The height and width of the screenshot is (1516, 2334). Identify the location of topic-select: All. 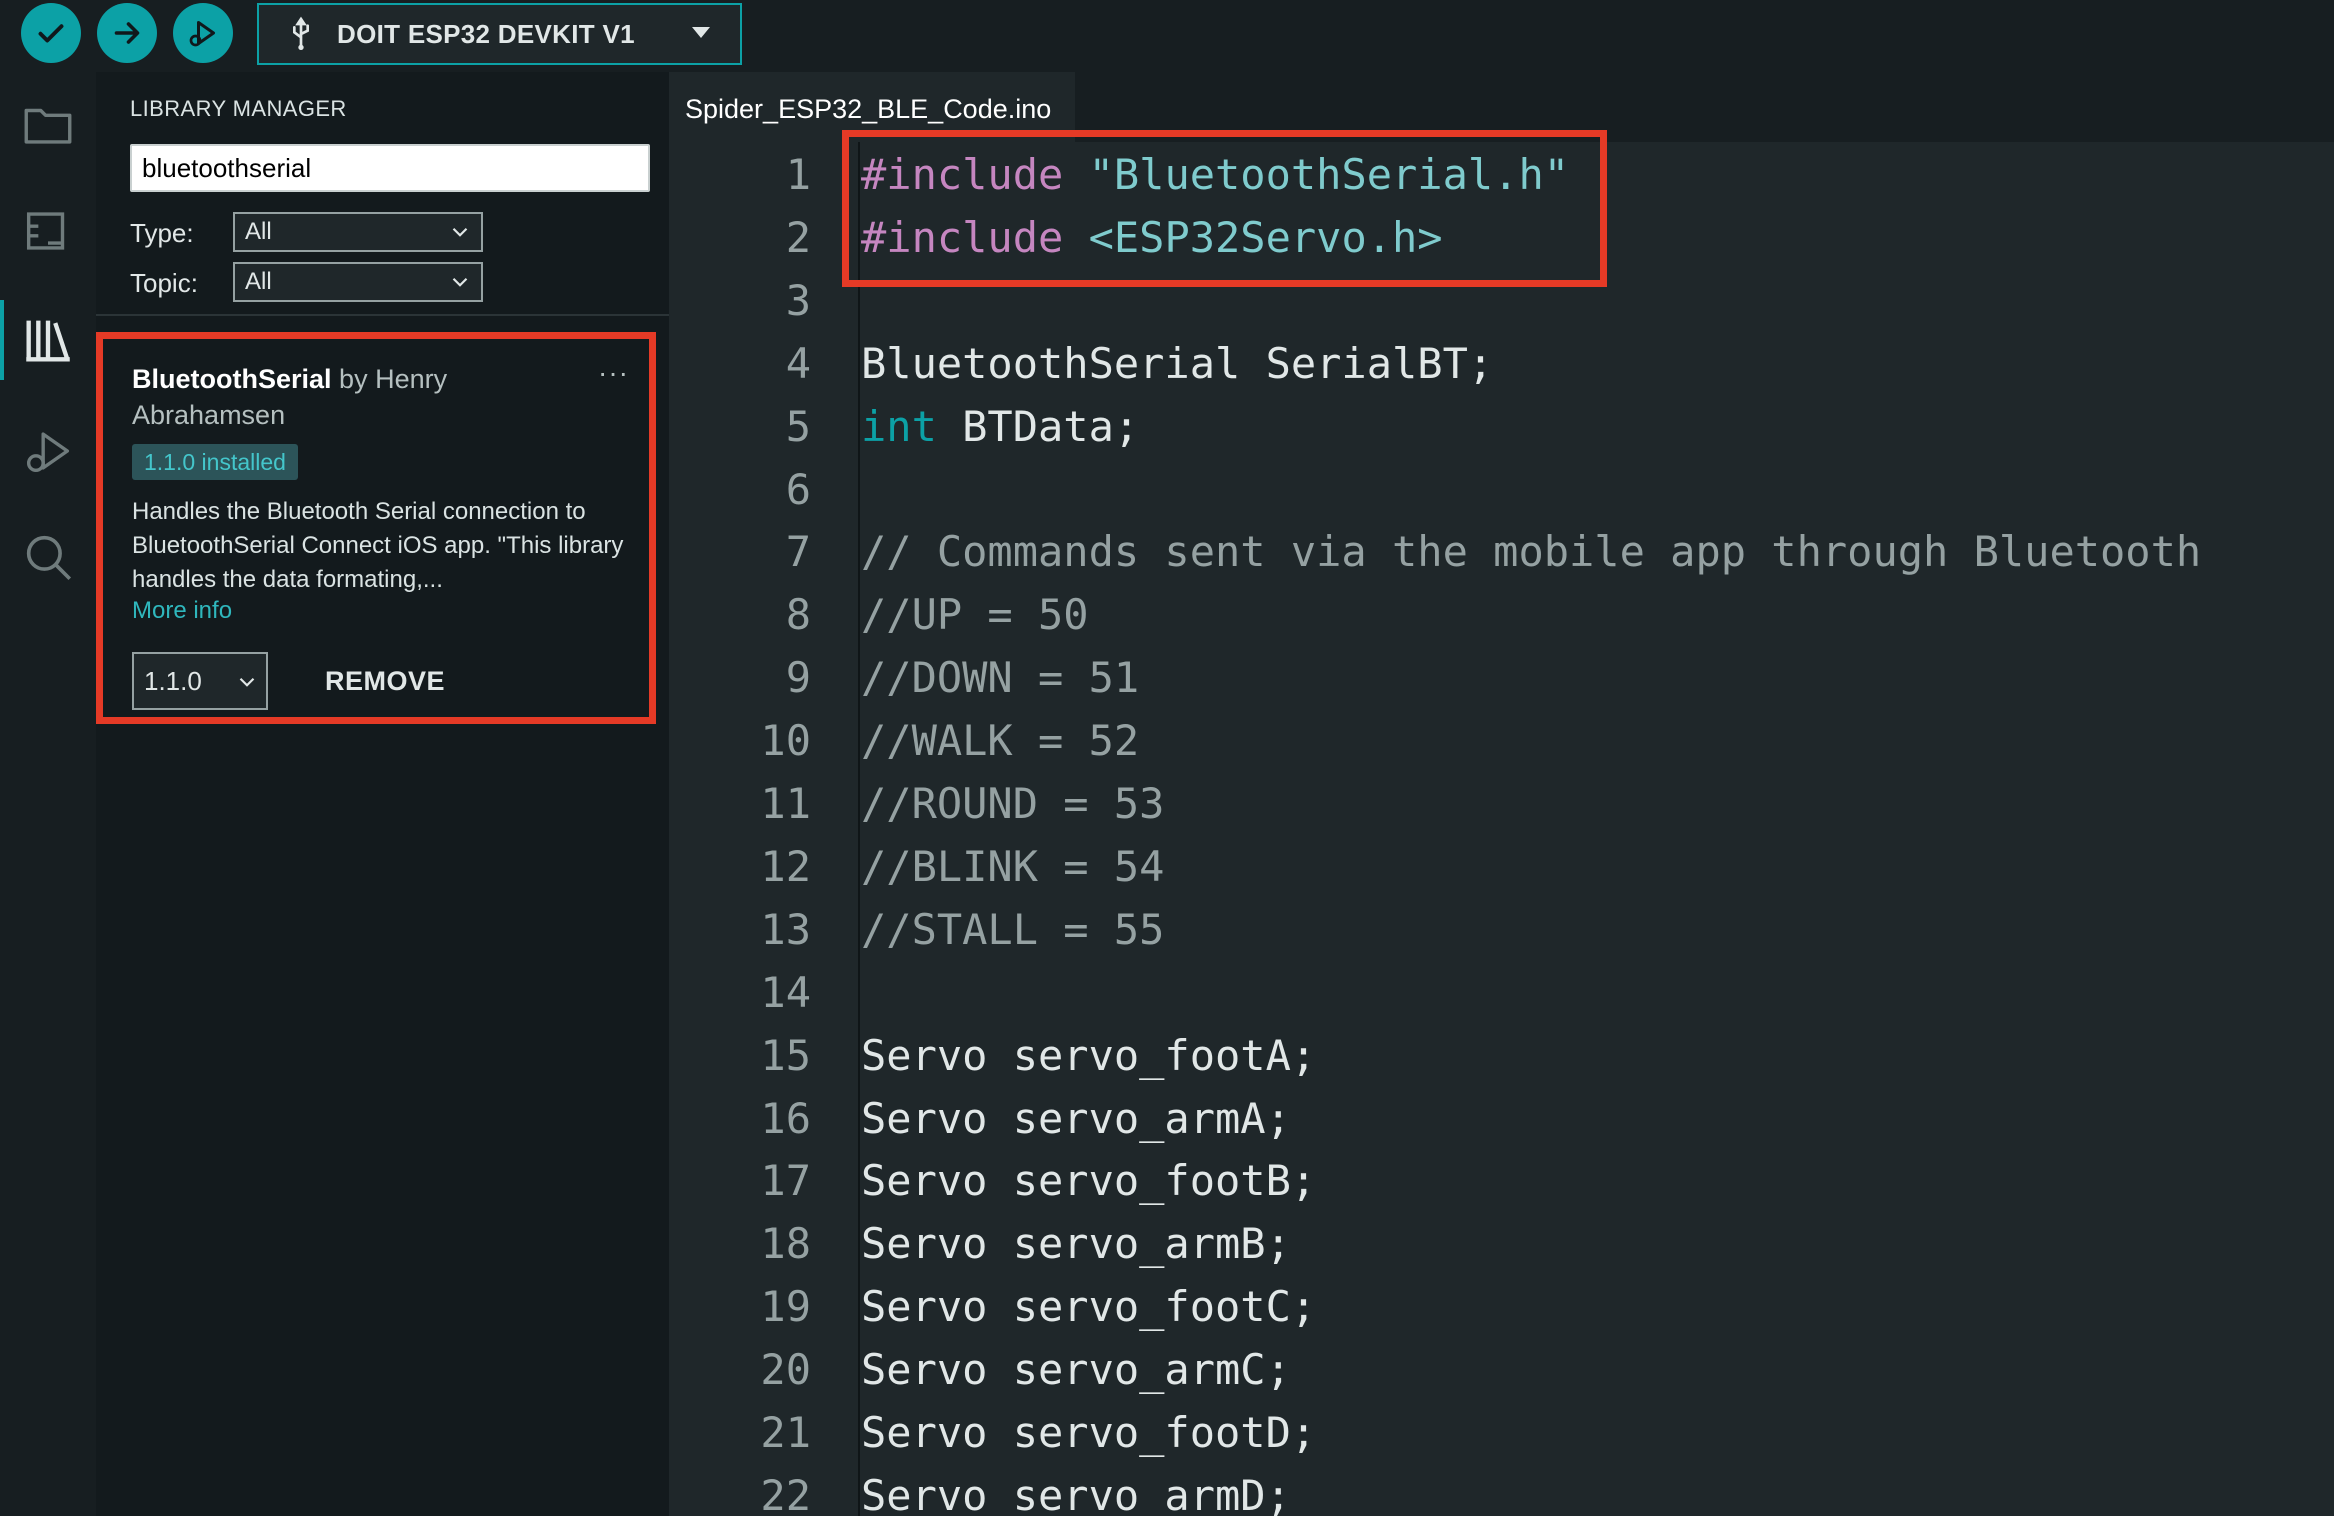
(358, 282).